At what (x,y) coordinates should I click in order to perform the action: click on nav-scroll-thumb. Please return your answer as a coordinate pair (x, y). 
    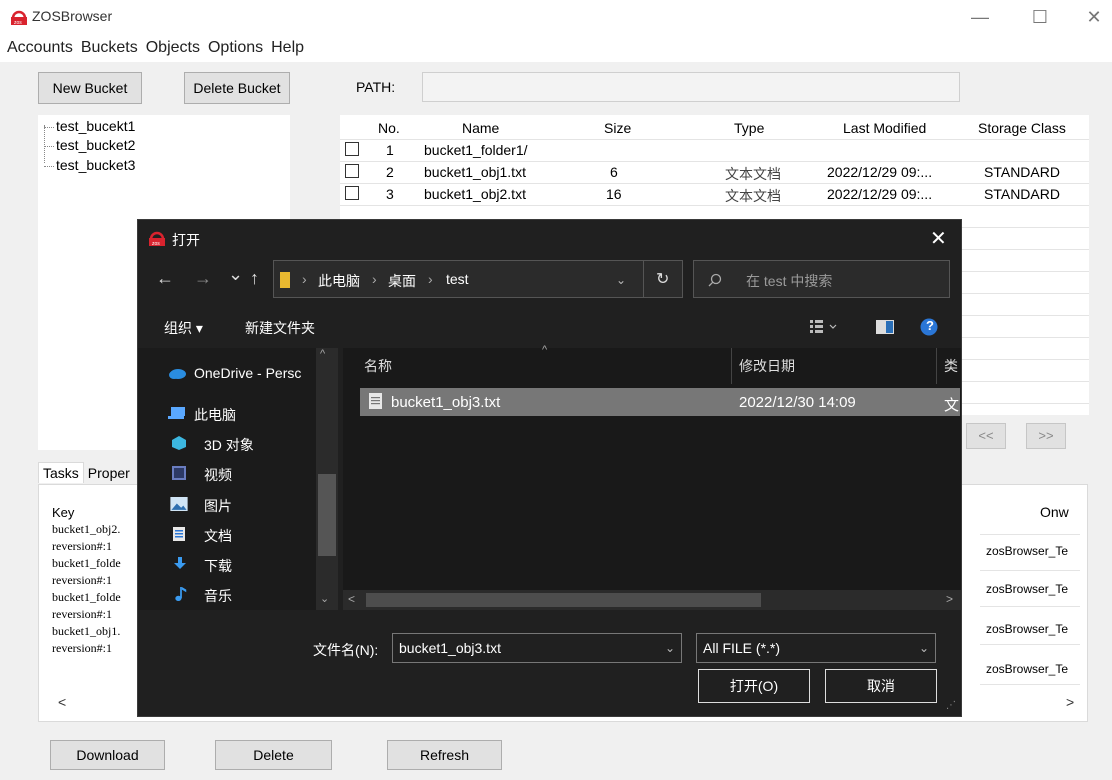
    Looking at the image, I should click on (327, 515).